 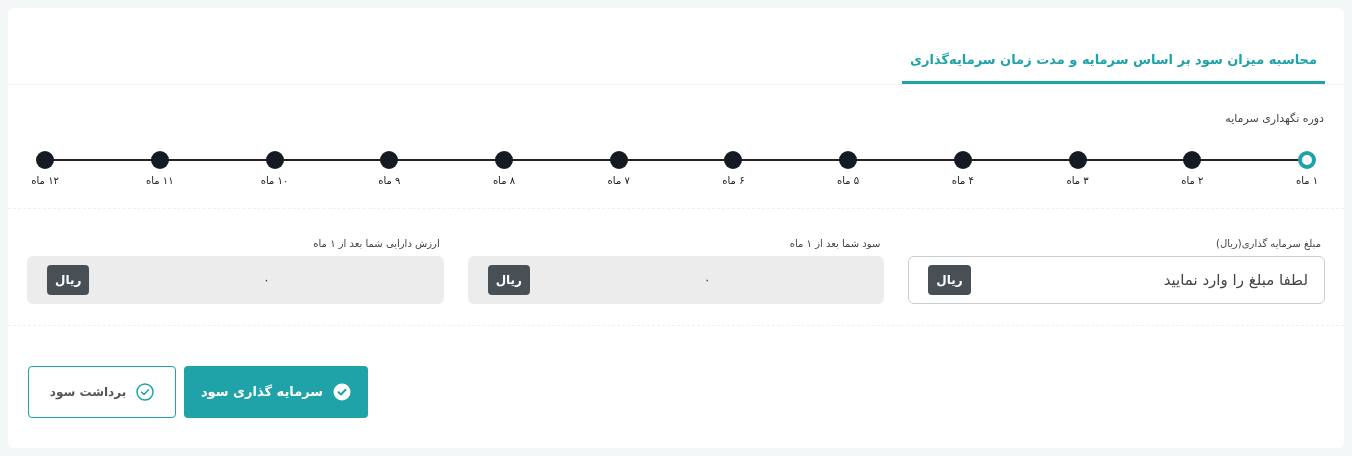 What do you see at coordinates (733, 180) in the screenshot?
I see `step-label: ۶ ماه` at bounding box center [733, 180].